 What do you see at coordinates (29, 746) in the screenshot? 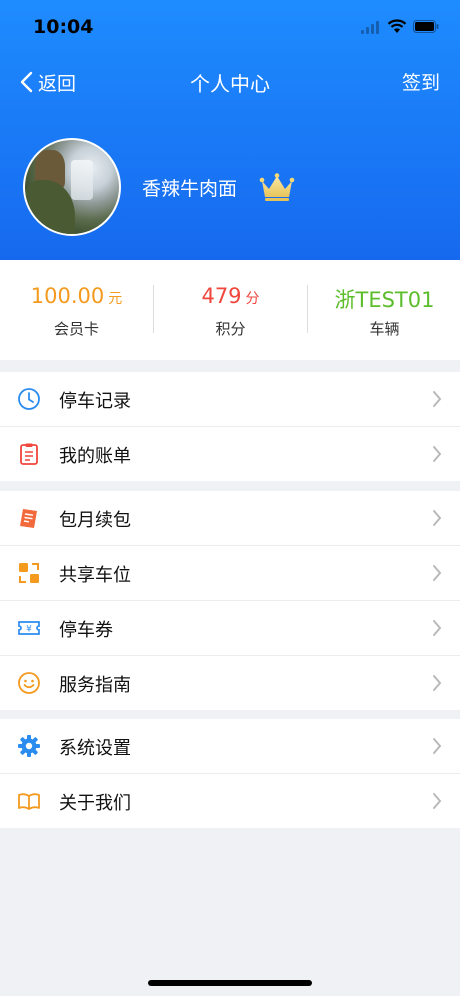
I see `gear-icon` at bounding box center [29, 746].